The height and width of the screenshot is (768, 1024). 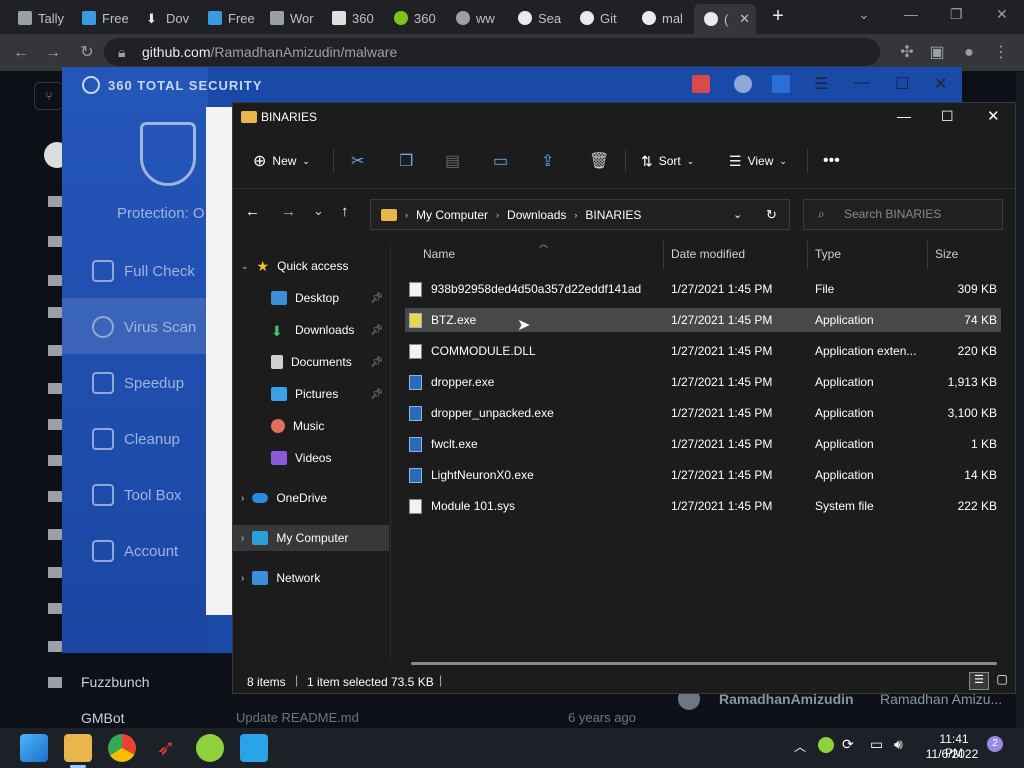 What do you see at coordinates (138, 383) in the screenshot?
I see `menu-speedup: Speedup` at bounding box center [138, 383].